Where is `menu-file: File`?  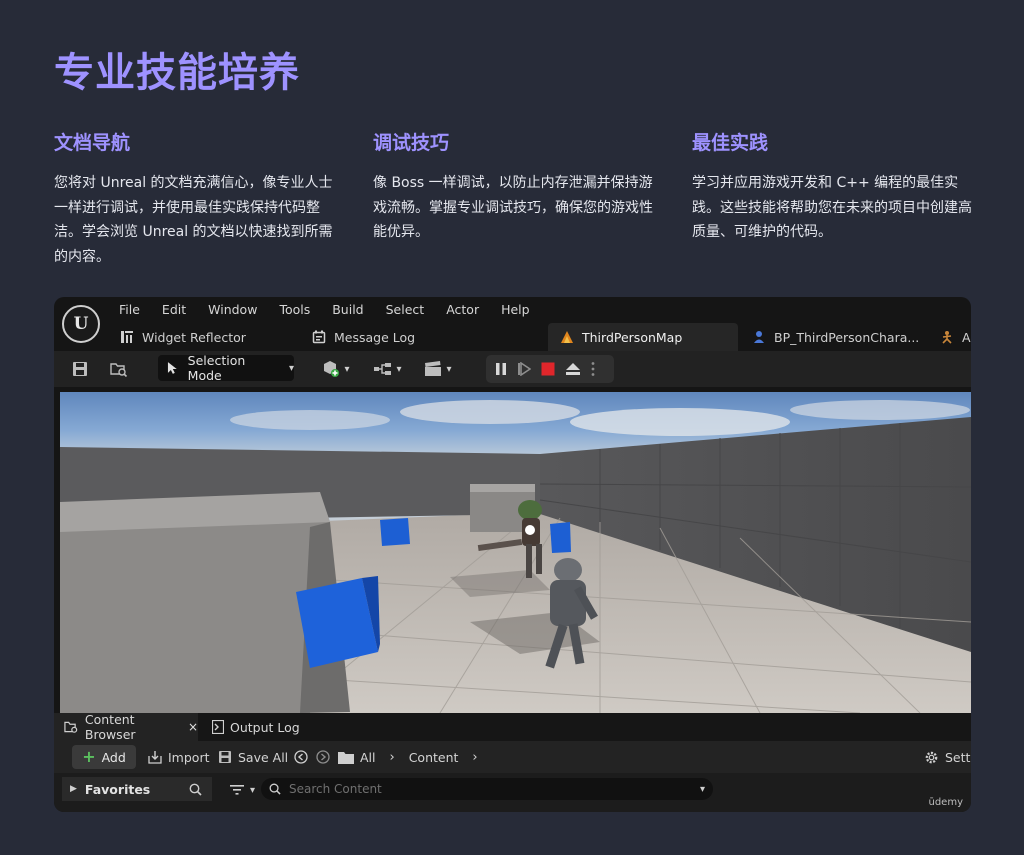 menu-file: File is located at coordinates (129, 310).